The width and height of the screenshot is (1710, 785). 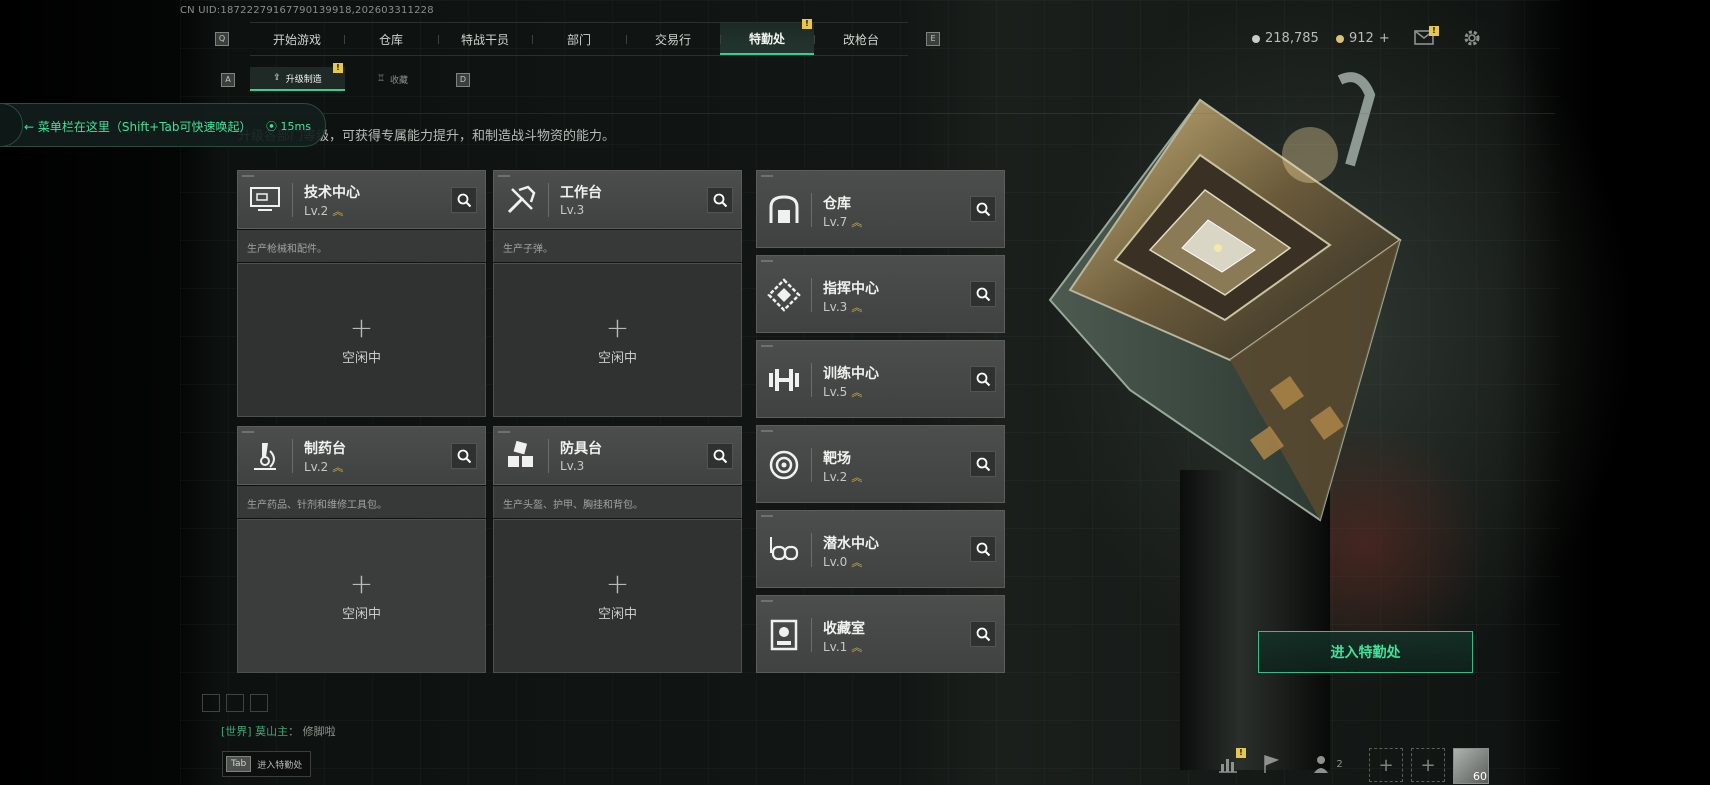 I want to click on tab-warehouse: 仓库, so click(x=391, y=39).